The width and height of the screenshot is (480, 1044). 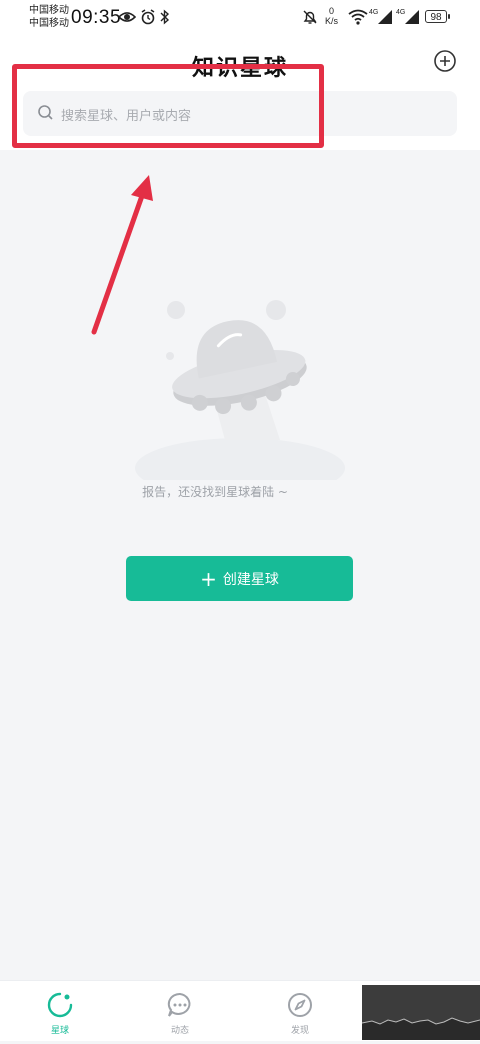 I want to click on mute-bell-icon, so click(x=310, y=17).